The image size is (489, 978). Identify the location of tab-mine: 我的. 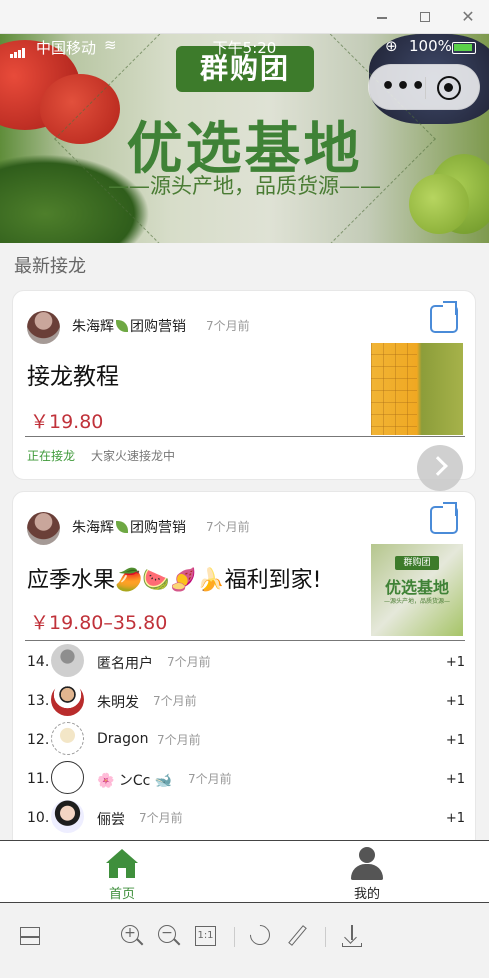
(367, 872).